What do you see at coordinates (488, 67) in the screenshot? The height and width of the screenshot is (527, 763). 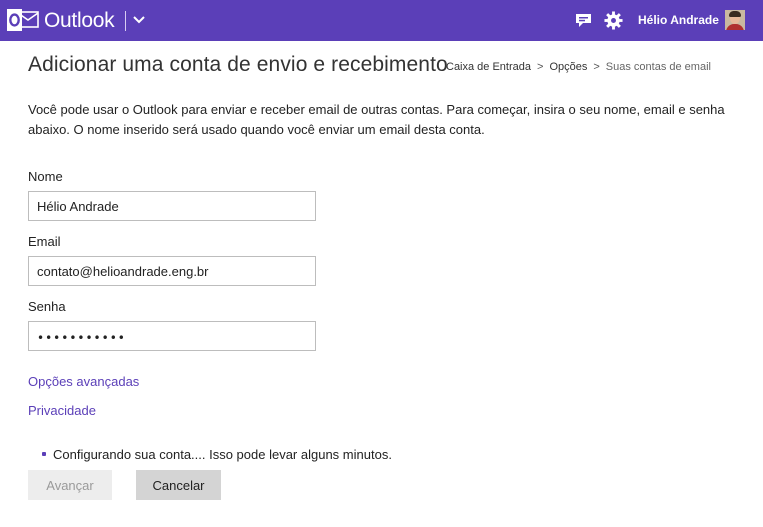 I see `breadcrumb-inbox: Caixa de Entrada` at bounding box center [488, 67].